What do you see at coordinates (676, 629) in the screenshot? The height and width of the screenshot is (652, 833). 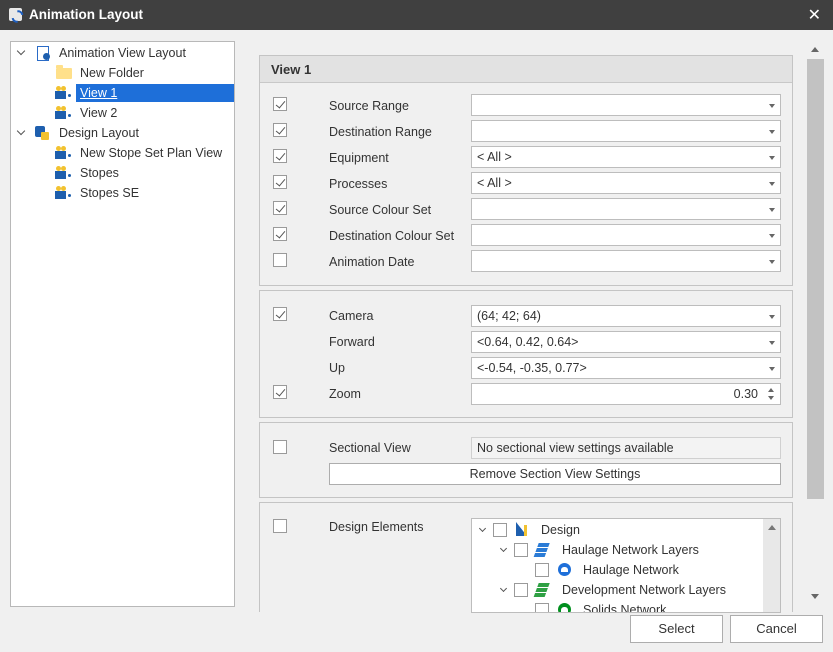 I see `select-button: Select` at bounding box center [676, 629].